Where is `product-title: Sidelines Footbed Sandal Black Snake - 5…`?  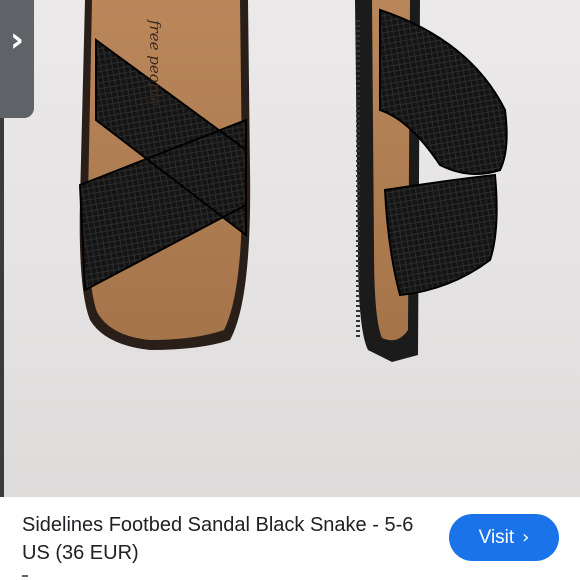 product-title: Sidelines Footbed Sandal Black Snake - 5… is located at coordinates (227, 539).